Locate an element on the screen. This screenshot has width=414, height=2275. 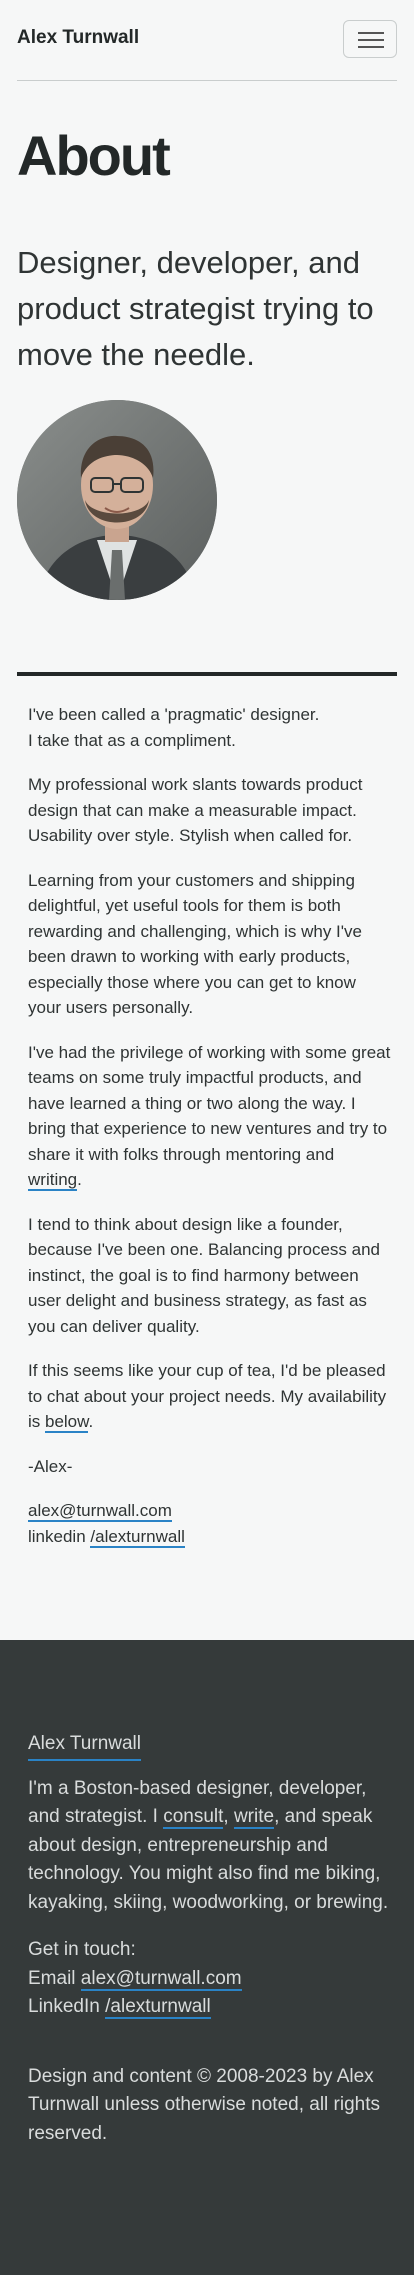
consult-link: consult is located at coordinates (193, 1817).